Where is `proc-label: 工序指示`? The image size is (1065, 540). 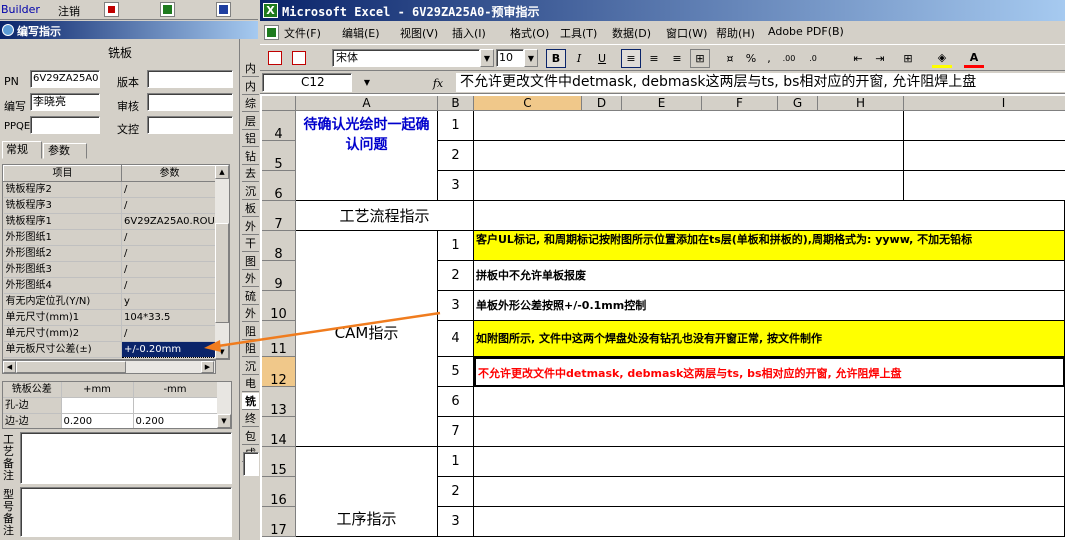 proc-label: 工序指示 is located at coordinates (367, 492).